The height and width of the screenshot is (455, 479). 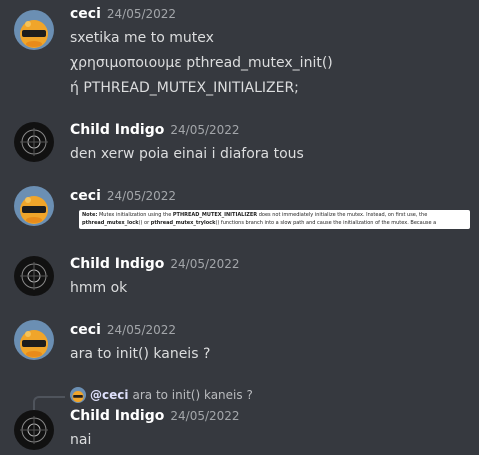 I want to click on reply-snippet: ara to init() kaneis ?, so click(x=192, y=395).